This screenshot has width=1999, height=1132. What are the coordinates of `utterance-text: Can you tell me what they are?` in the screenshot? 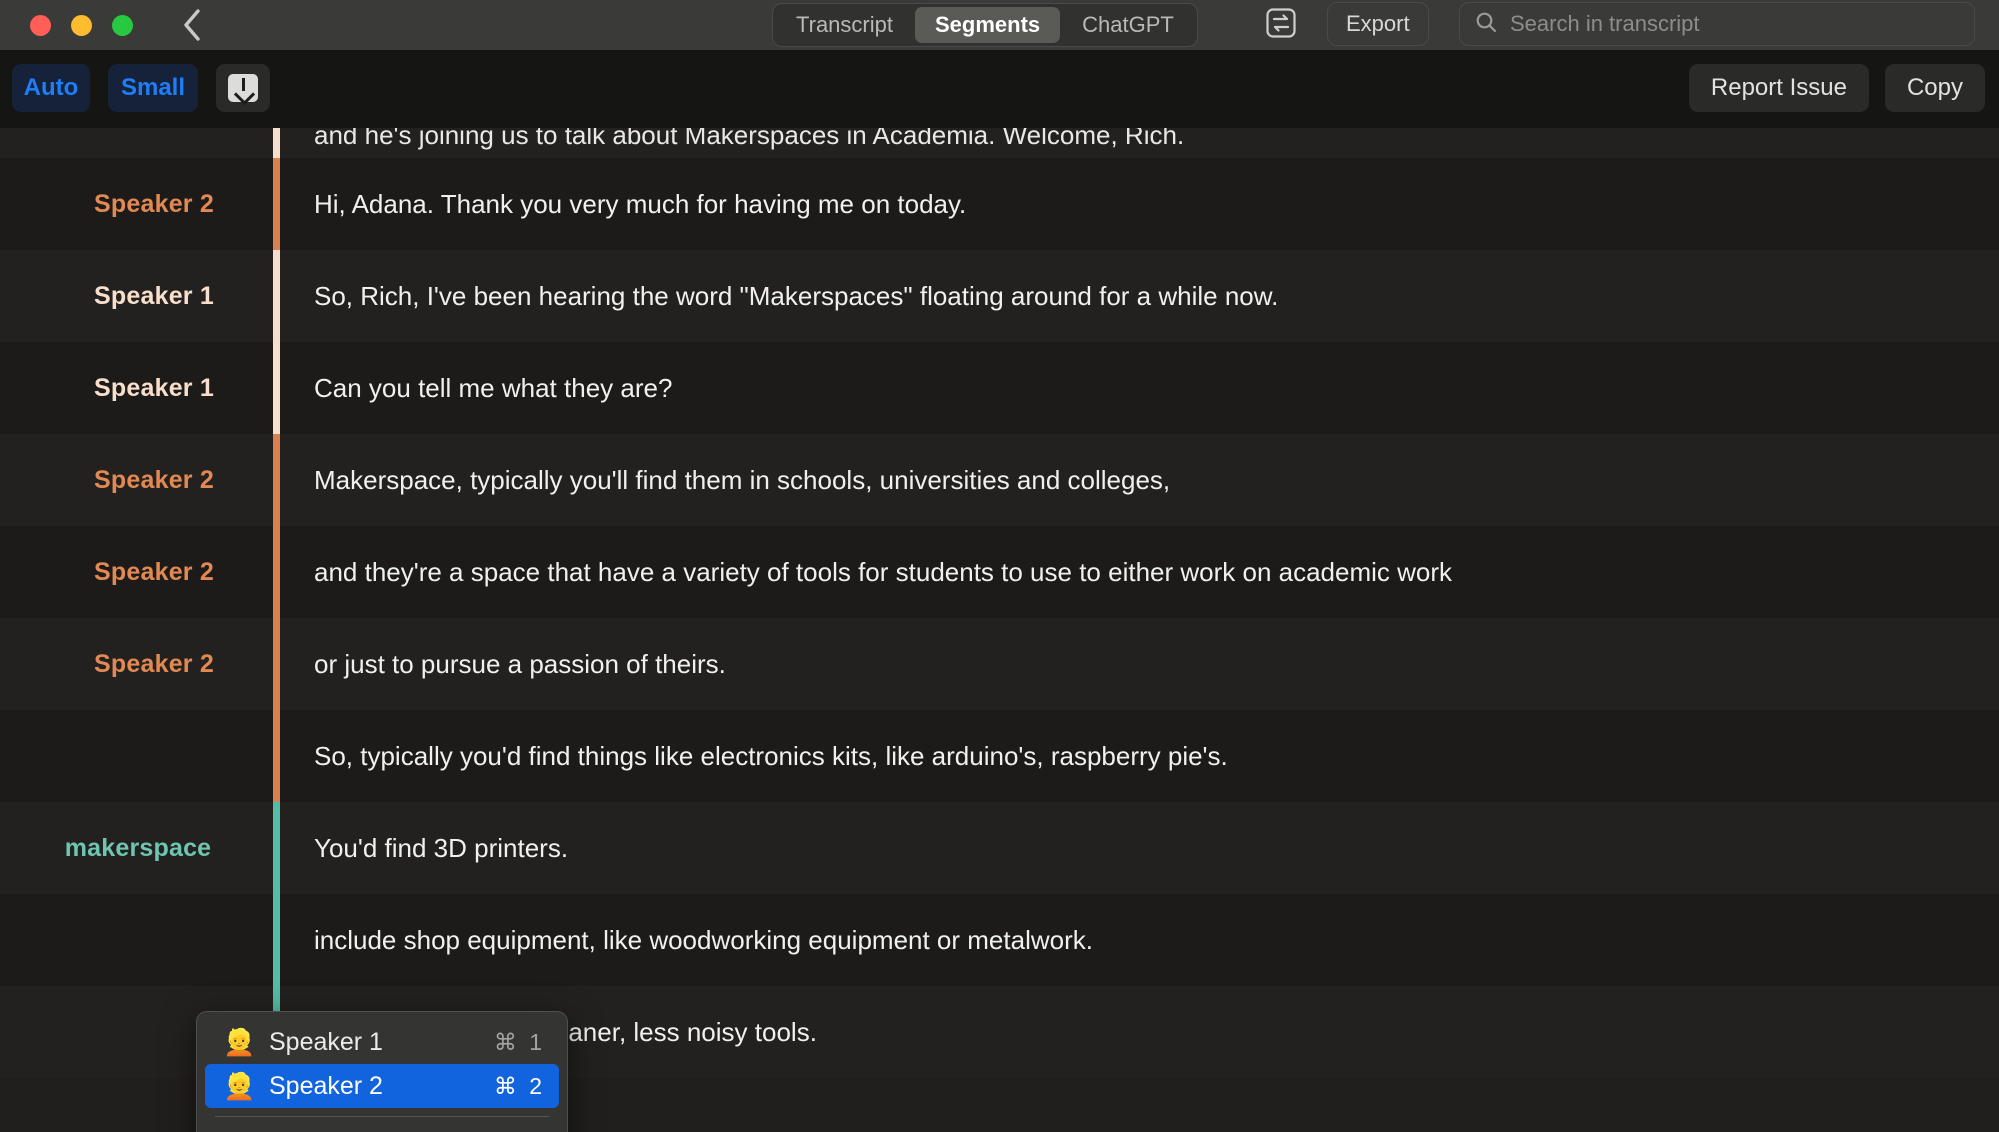 It's located at (474, 388).